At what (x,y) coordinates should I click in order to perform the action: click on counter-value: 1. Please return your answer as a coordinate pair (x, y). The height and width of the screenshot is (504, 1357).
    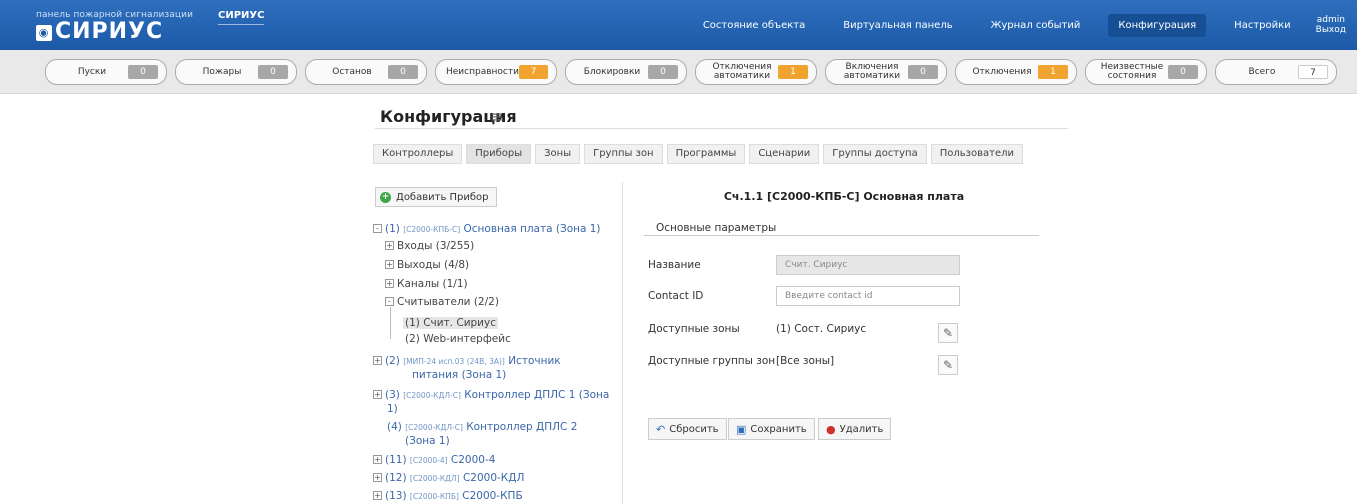
    Looking at the image, I should click on (793, 72).